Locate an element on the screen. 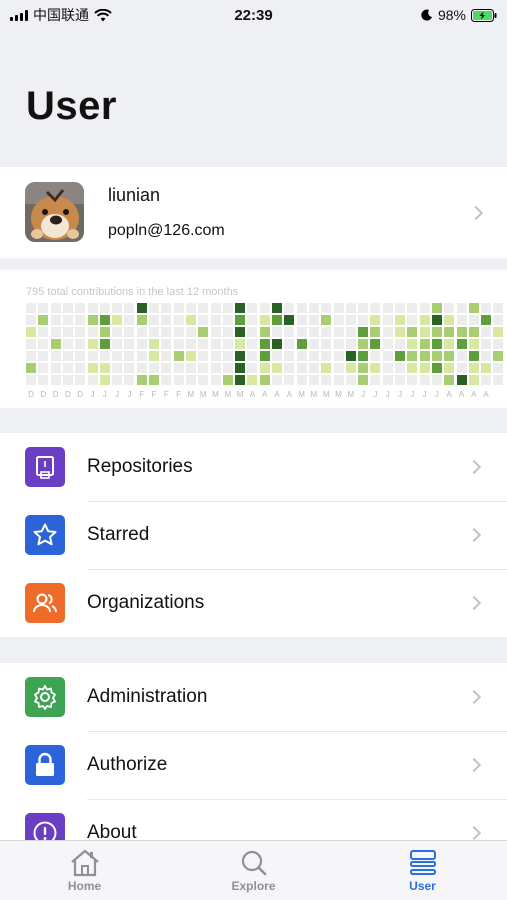 The image size is (507, 900). starred-row: Starred is located at coordinates (253, 535).